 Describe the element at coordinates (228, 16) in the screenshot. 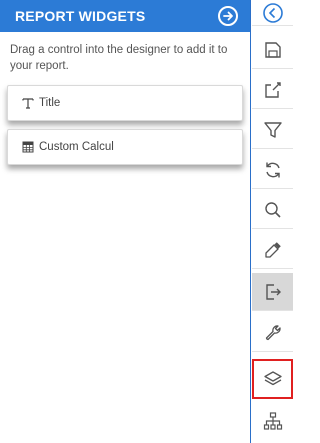

I see `arrow-right-circle-icon` at that location.